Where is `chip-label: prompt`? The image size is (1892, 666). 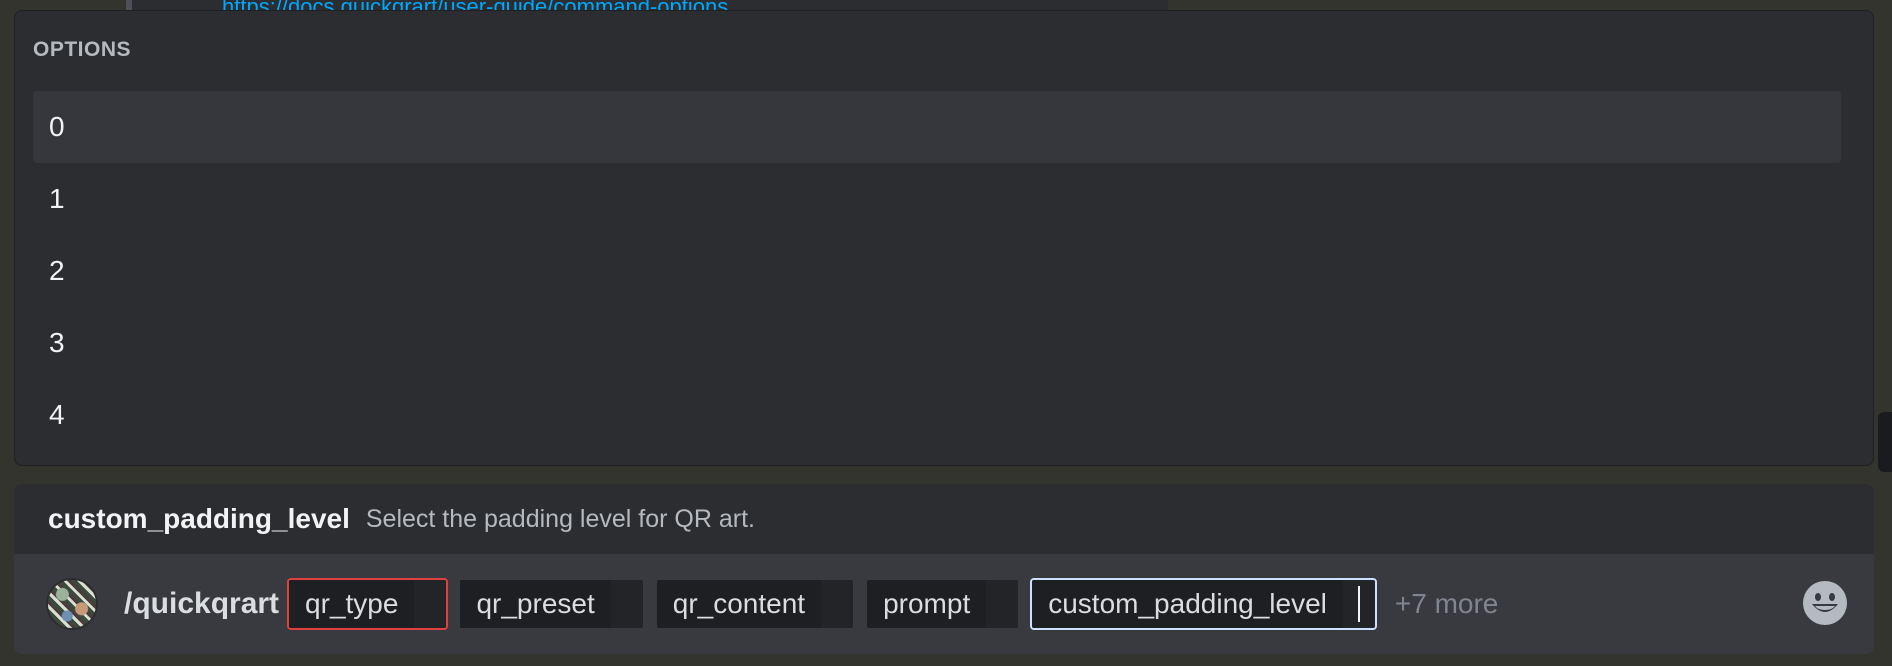
chip-label: prompt is located at coordinates (927, 604).